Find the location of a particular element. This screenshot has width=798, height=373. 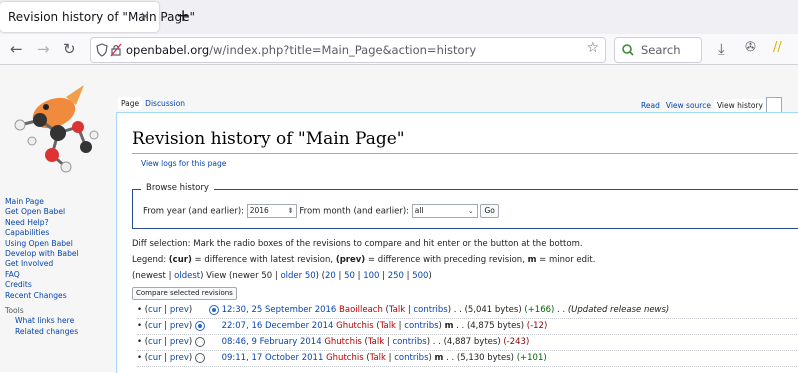

sidebar-item-credits: Credits is located at coordinates (60, 285).